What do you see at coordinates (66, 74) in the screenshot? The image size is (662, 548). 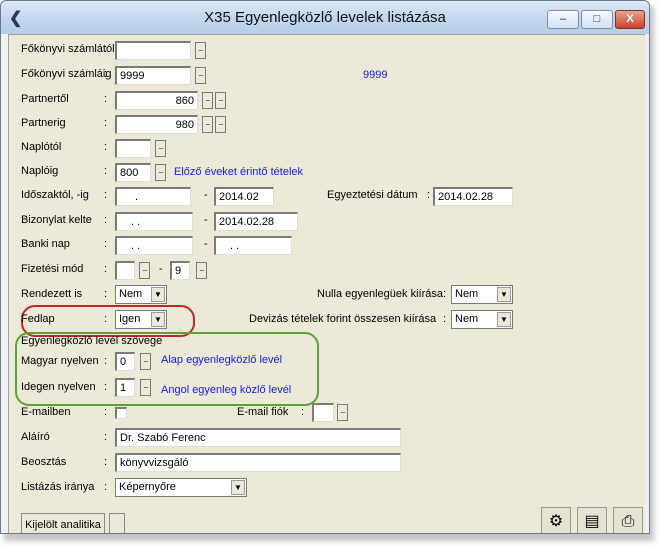 I see `label-fokszamlaig: Főkönyvi számláig` at bounding box center [66, 74].